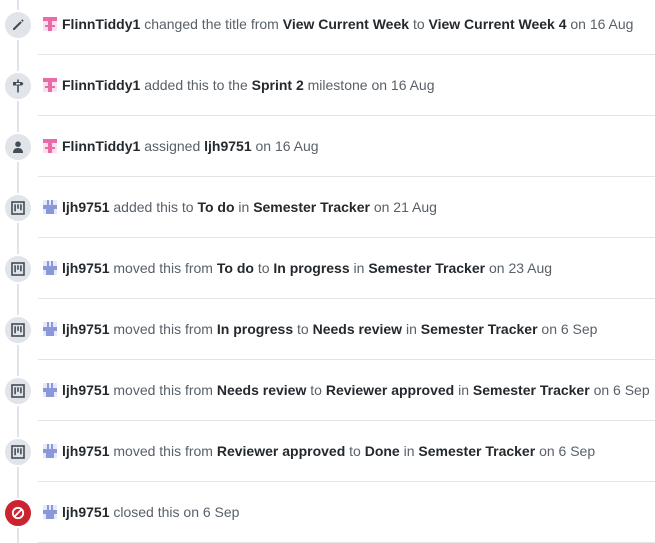 Image resolution: width=655 pixels, height=543 pixels. What do you see at coordinates (278, 85) in the screenshot?
I see `milestone-link: Sprint 2` at bounding box center [278, 85].